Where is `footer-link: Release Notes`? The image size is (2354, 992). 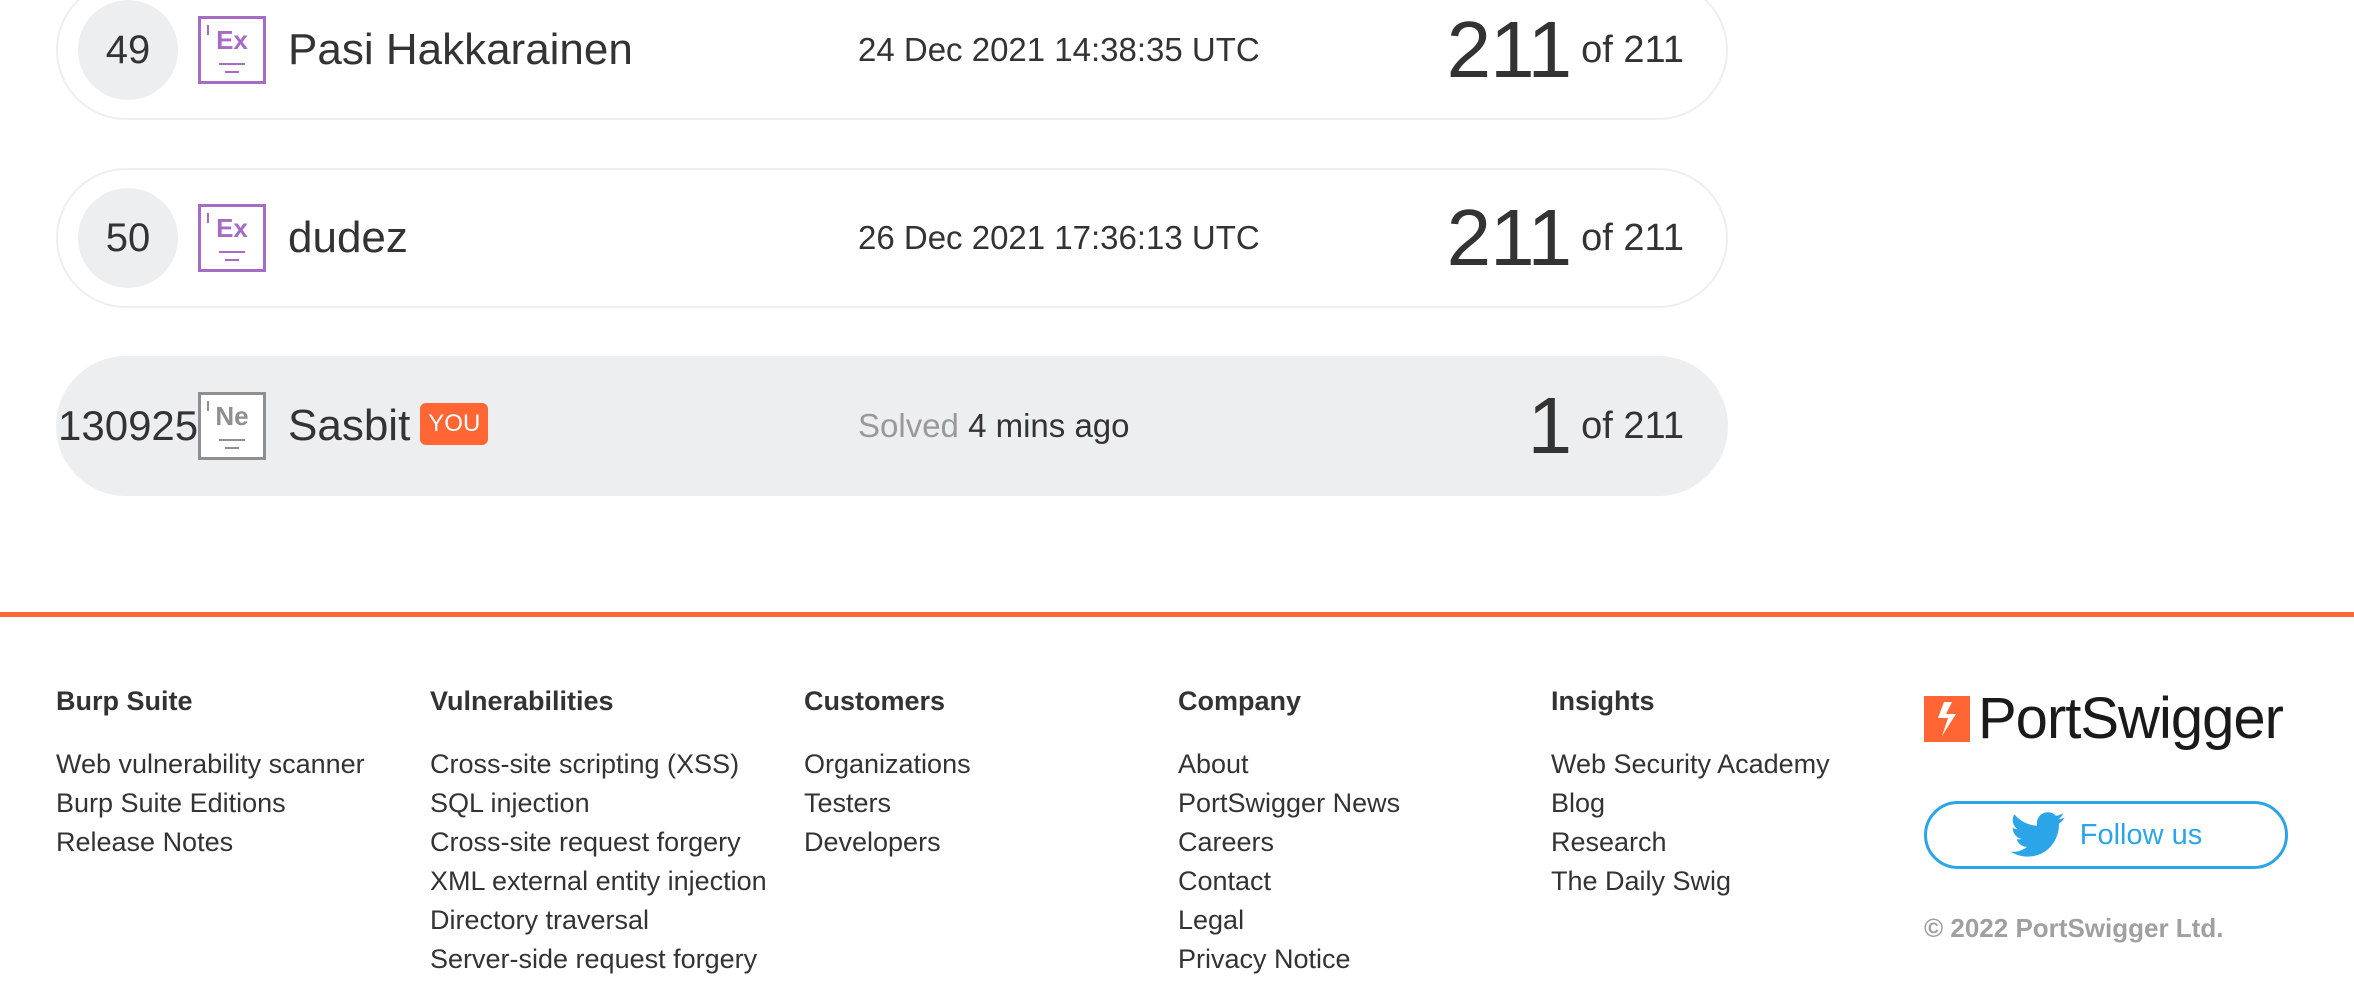 footer-link: Release Notes is located at coordinates (210, 842).